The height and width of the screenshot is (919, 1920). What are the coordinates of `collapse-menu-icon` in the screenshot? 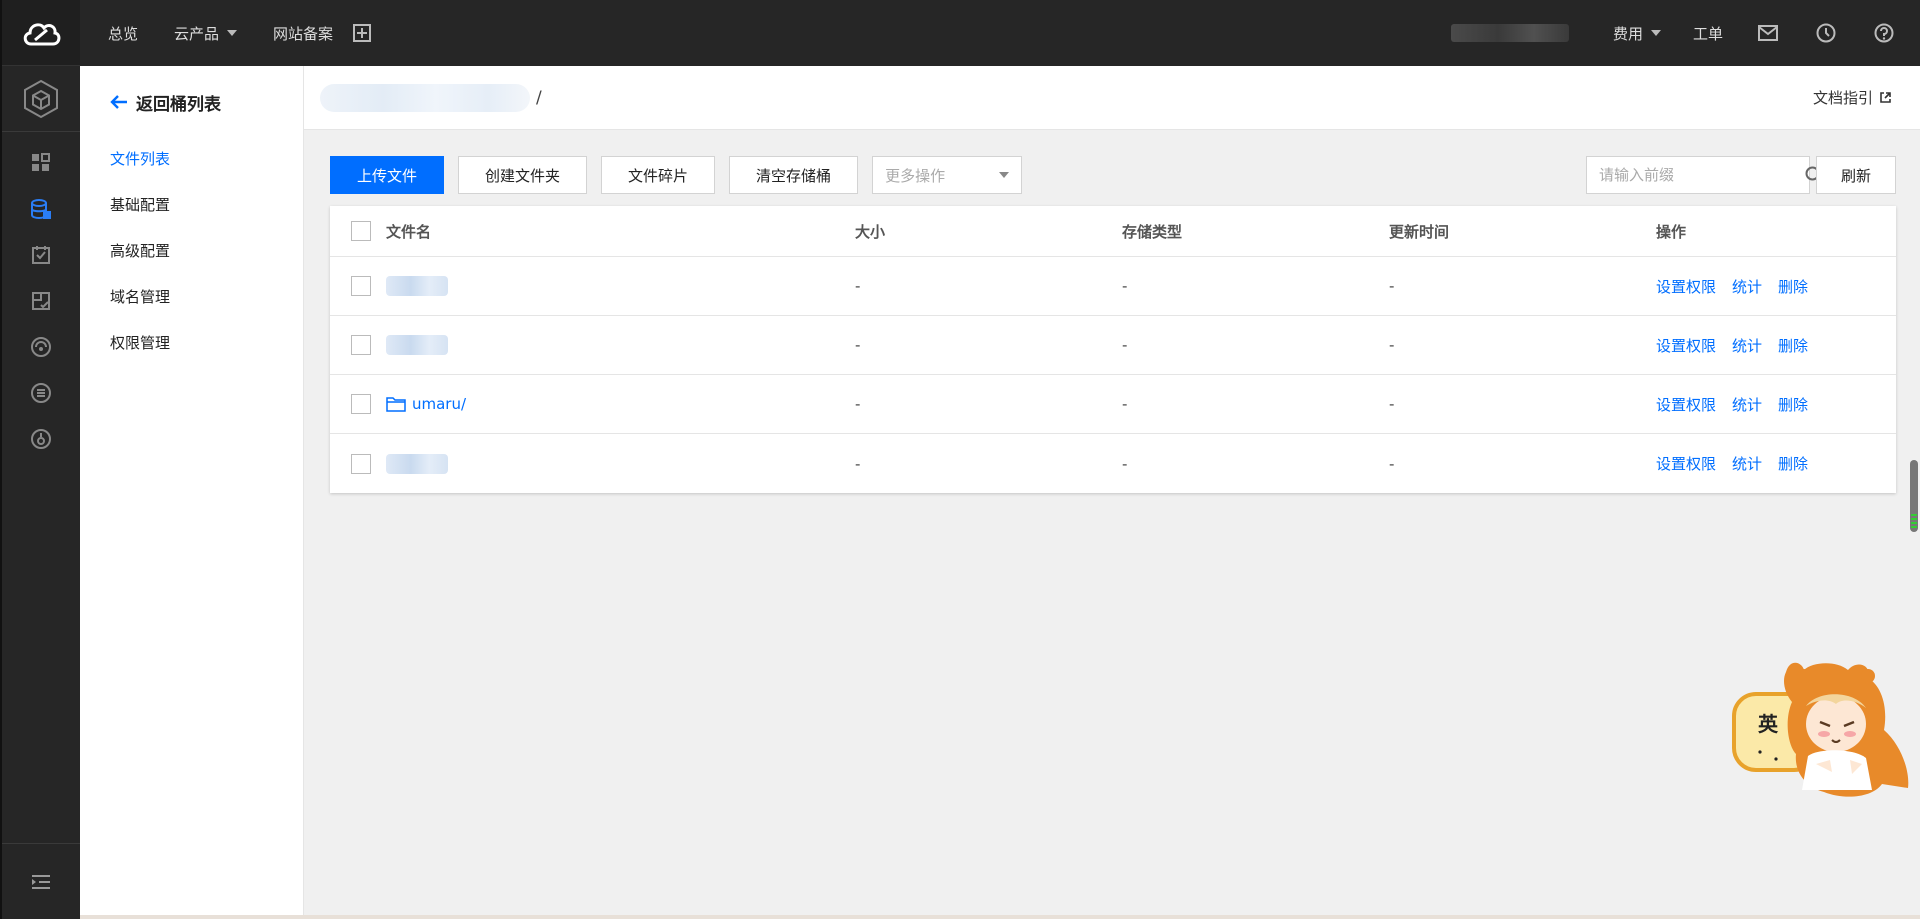 It's located at (41, 881).